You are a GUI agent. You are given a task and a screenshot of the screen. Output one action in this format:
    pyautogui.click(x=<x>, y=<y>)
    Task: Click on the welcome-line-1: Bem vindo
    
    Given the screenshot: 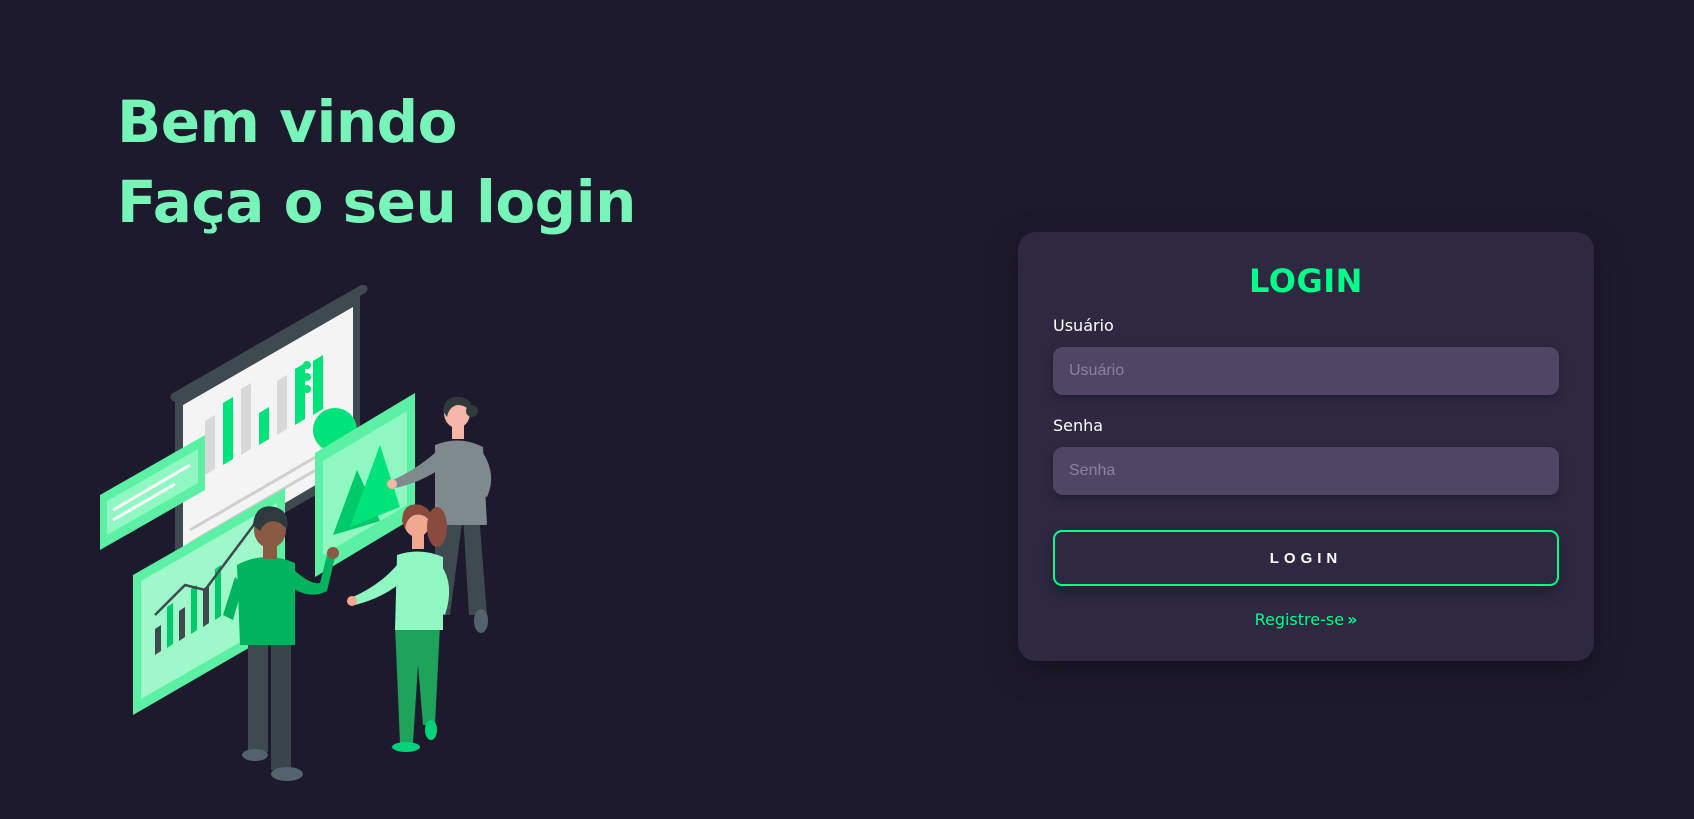 What is the action you would take?
    pyautogui.click(x=287, y=122)
    